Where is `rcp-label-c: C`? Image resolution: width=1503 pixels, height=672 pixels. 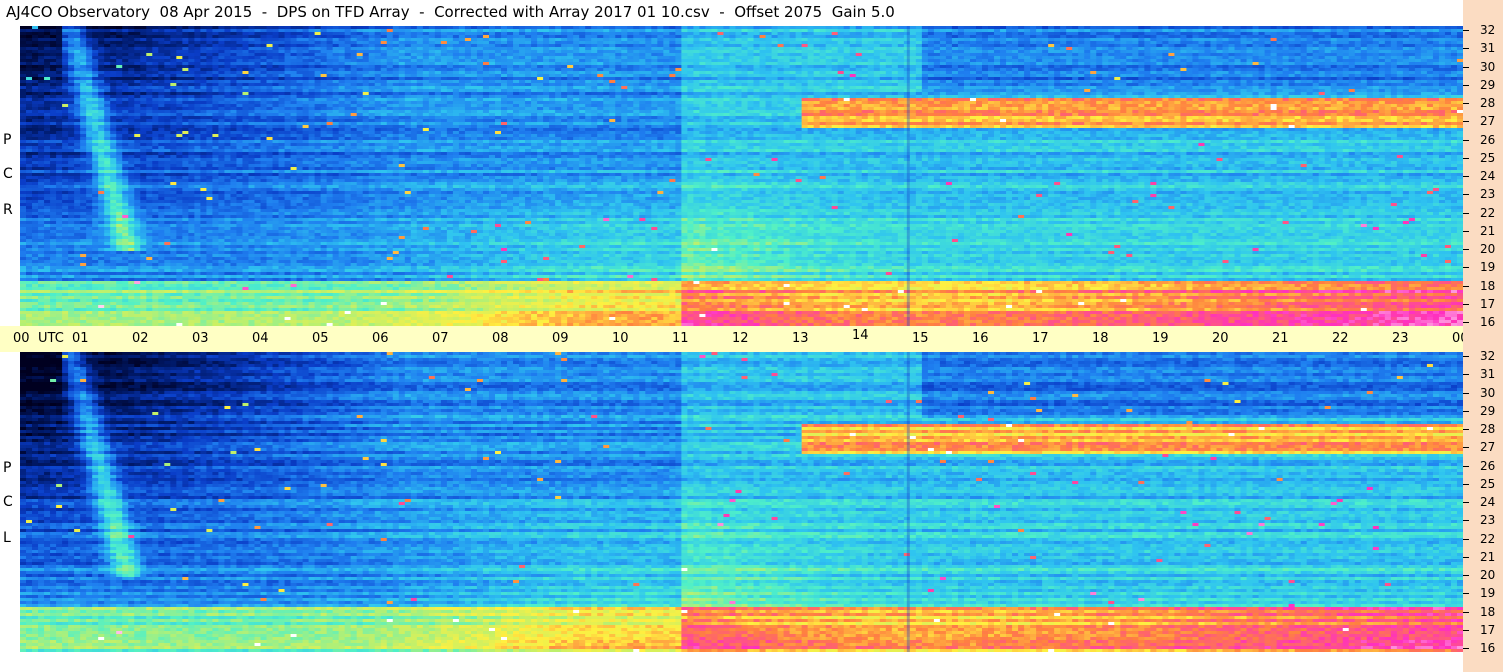
rcp-label-c: C is located at coordinates (8, 174).